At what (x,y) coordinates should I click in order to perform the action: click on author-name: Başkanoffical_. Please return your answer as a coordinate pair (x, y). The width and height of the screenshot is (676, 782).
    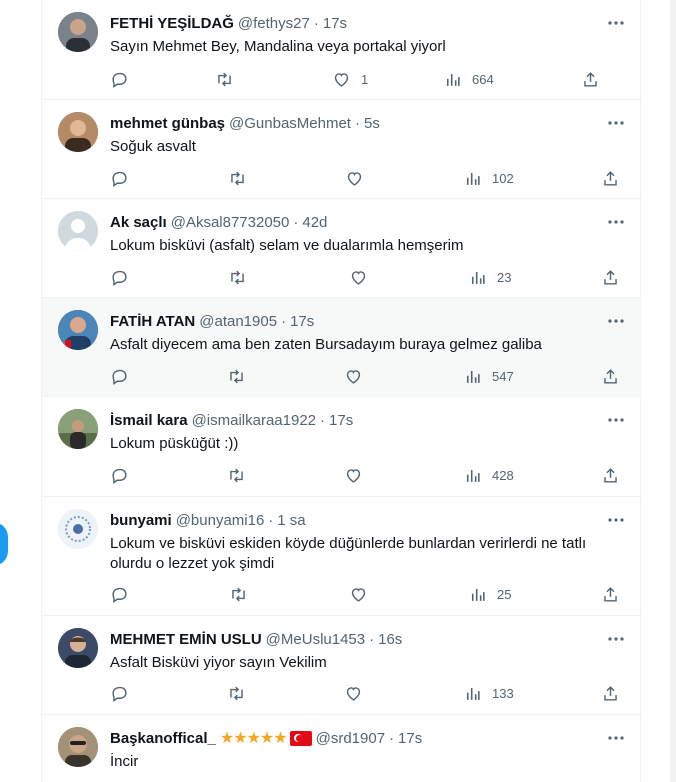
    Looking at the image, I should click on (163, 738).